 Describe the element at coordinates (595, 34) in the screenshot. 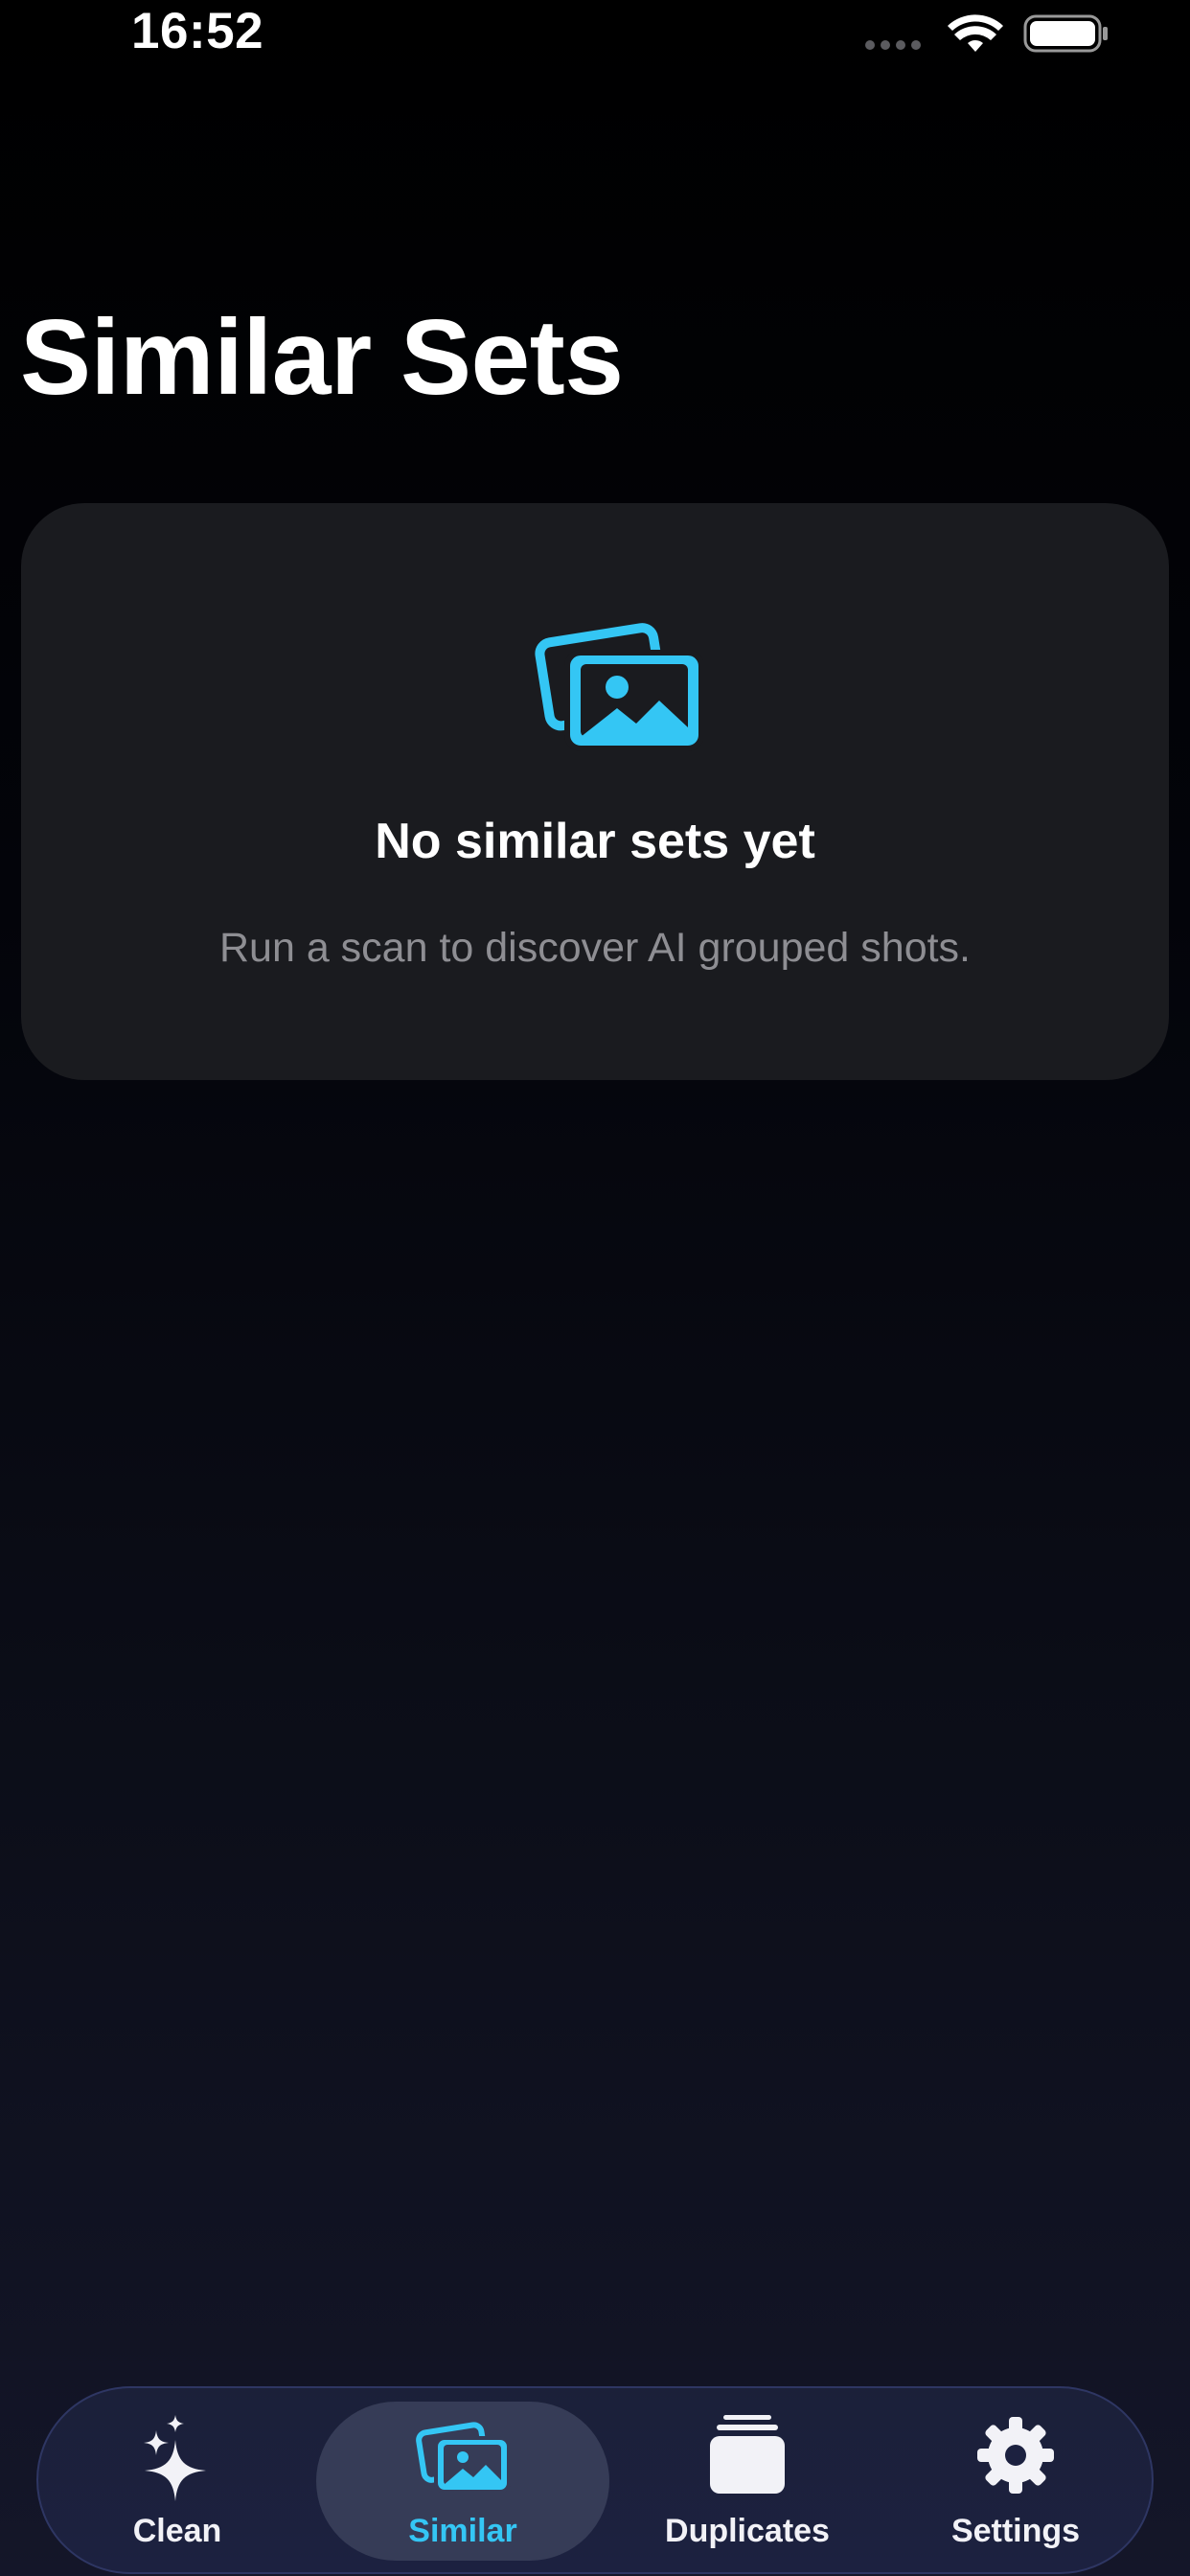

I see `status-bar: 16:52` at that location.